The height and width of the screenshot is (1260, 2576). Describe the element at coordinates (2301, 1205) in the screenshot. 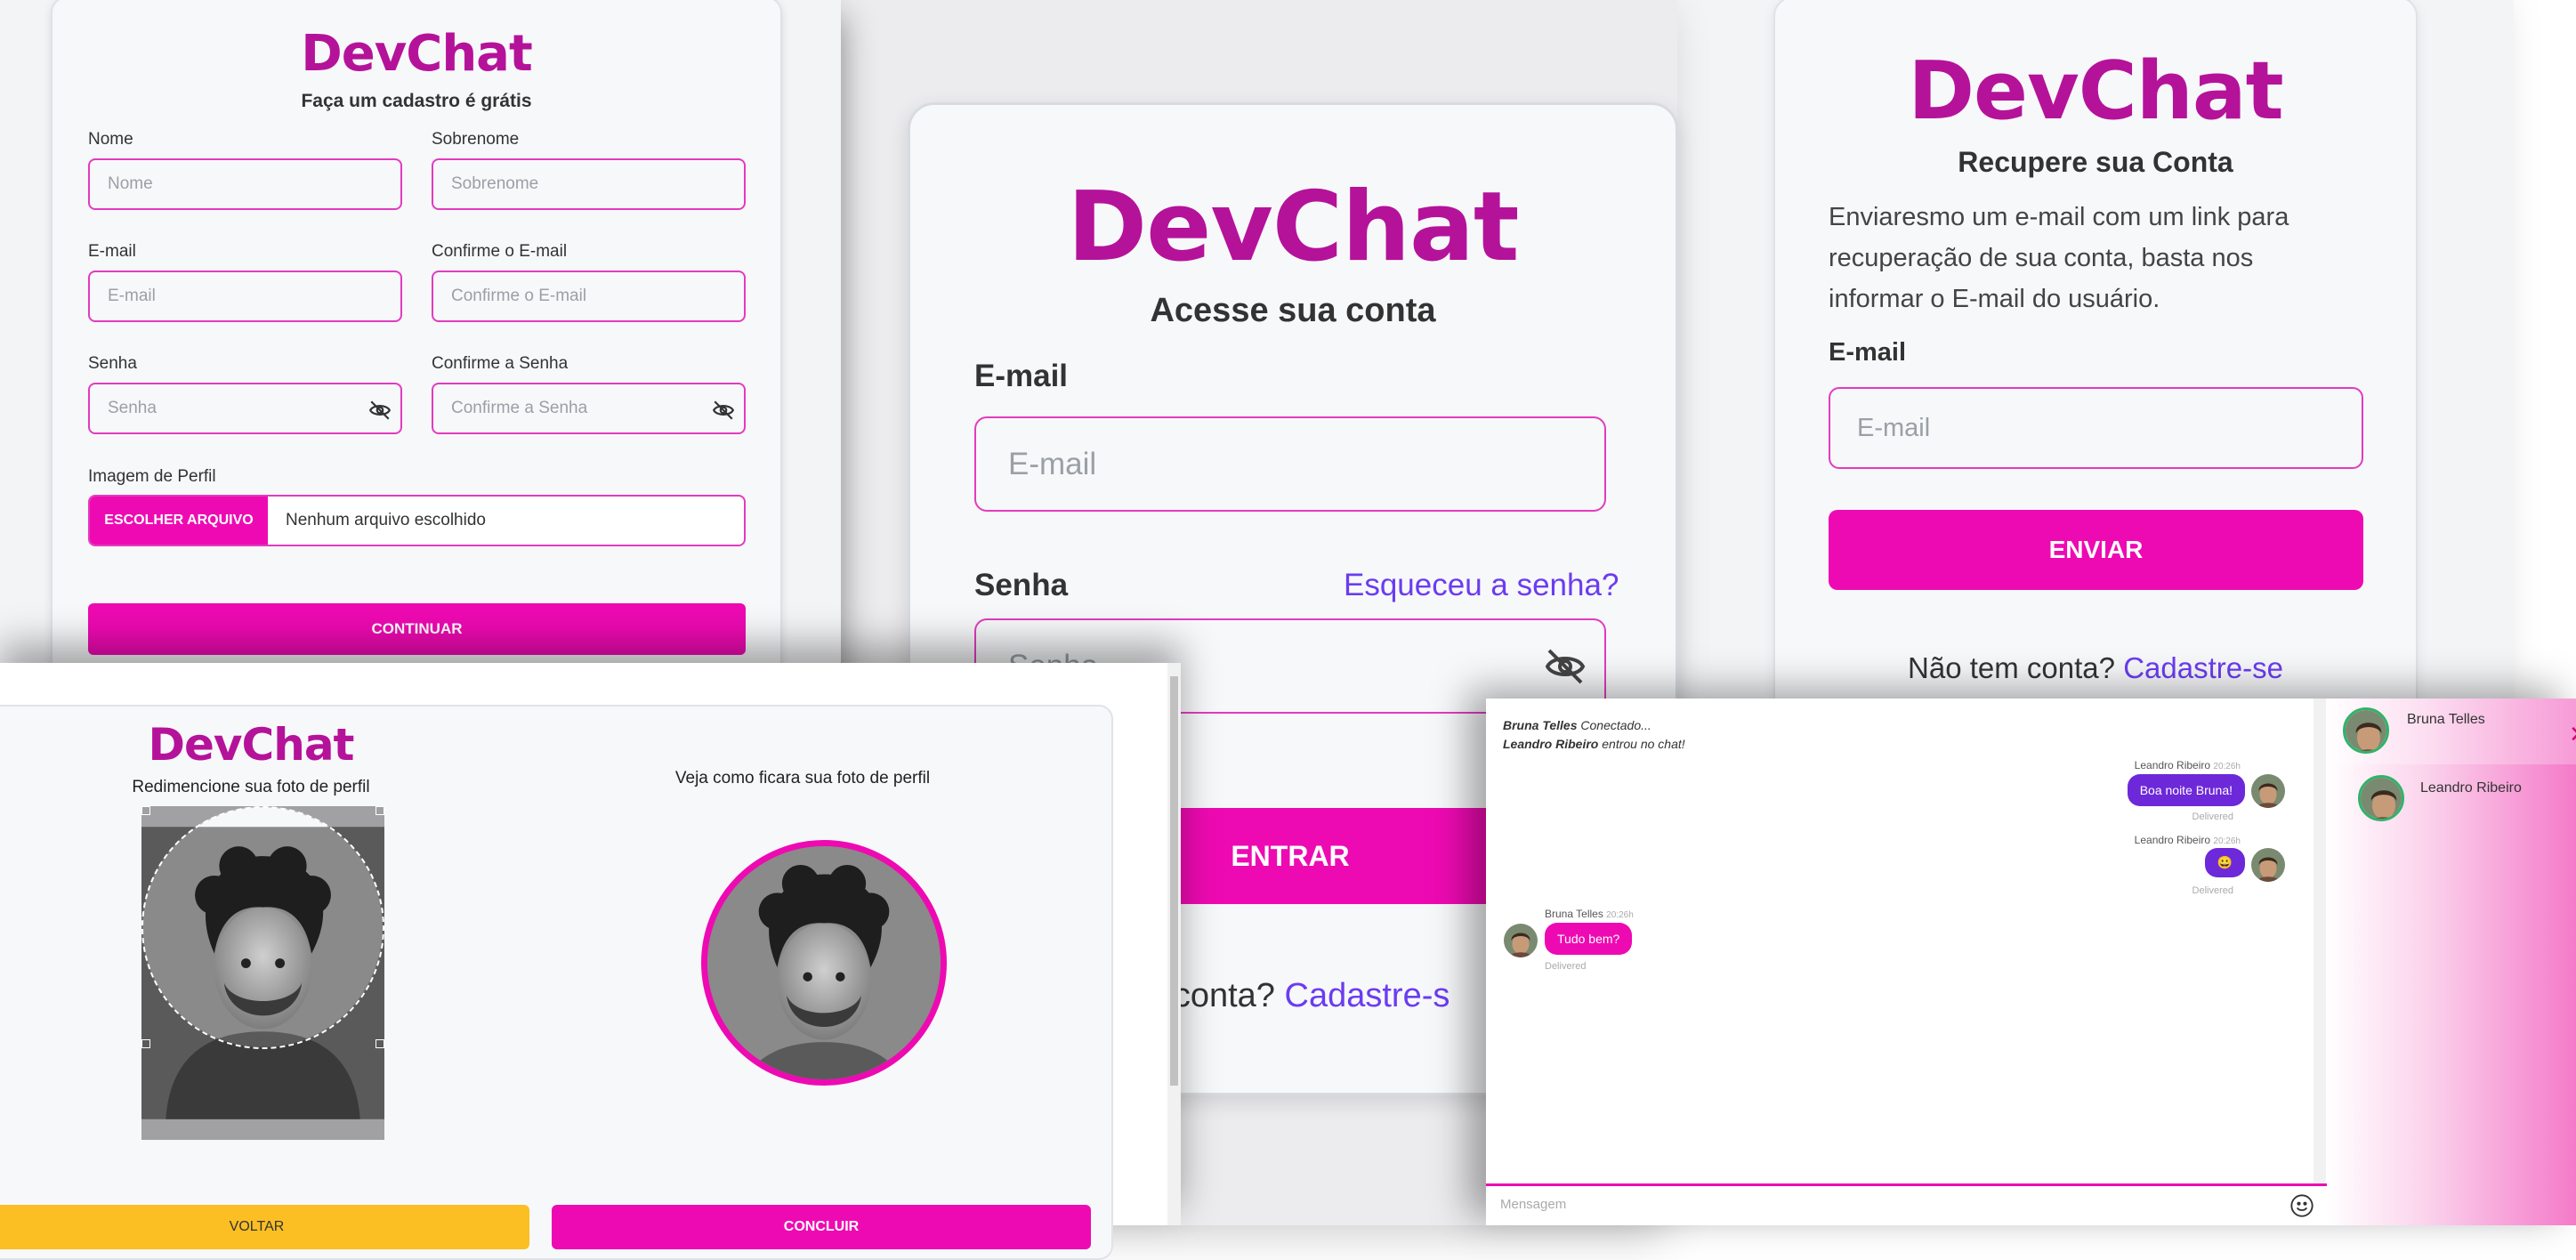

I see `smiley-icon` at that location.